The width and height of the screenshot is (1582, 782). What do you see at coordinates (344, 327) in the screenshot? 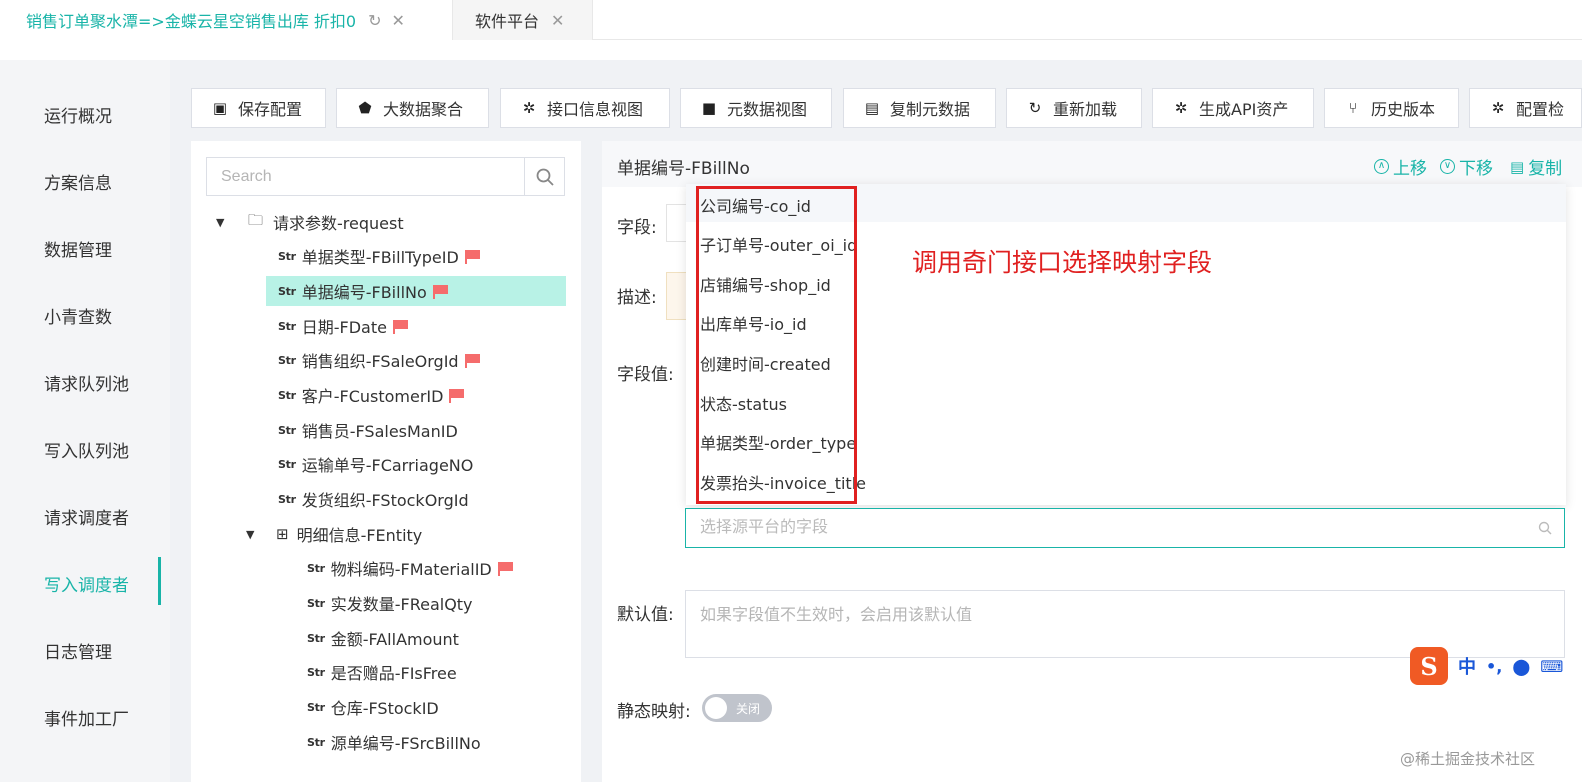
I see `tree-node-label: 日期-FDate` at bounding box center [344, 327].